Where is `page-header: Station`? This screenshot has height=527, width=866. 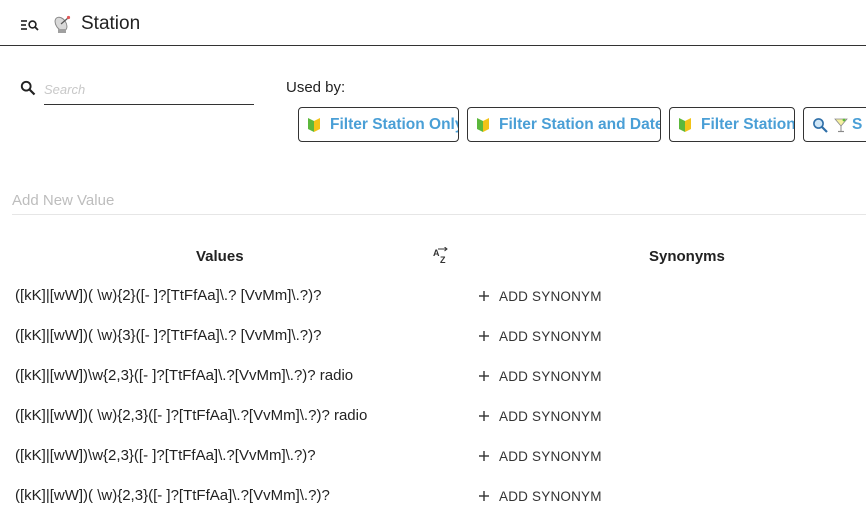 page-header: Station is located at coordinates (433, 23).